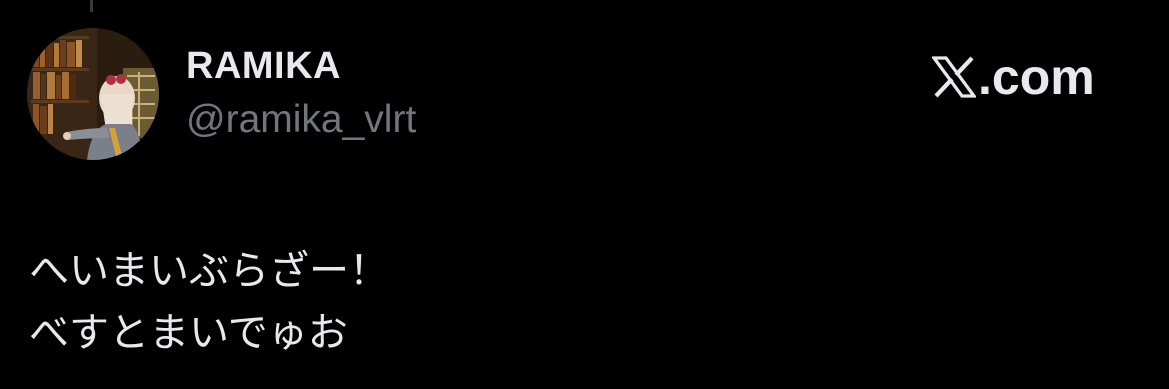  I want to click on post-text: へいまいぶらざー！ べすとまいでゅお, so click(209, 302).